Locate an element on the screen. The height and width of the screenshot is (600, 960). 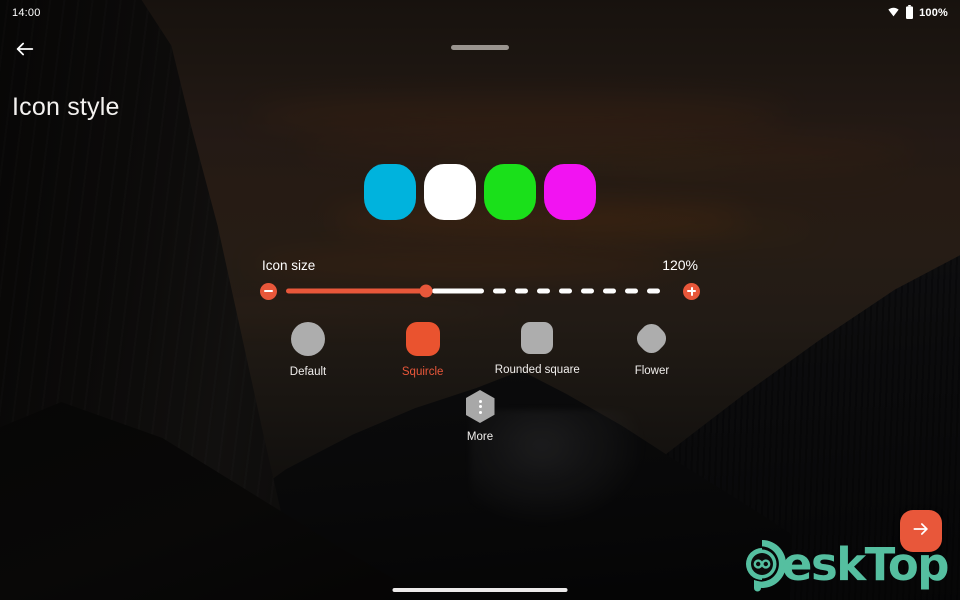
page-title: Icon style is located at coordinates (66, 107).